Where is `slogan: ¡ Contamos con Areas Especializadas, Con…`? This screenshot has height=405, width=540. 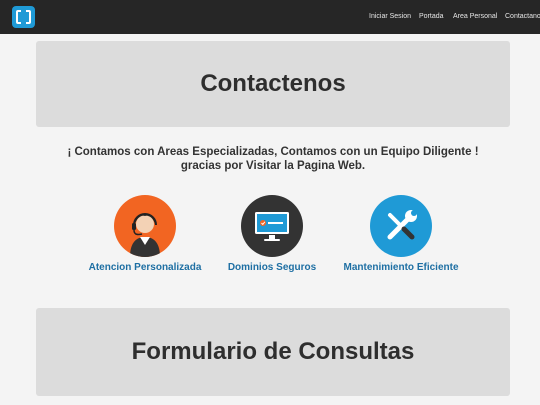
slogan: ¡ Contamos con Areas Especializadas, Con… is located at coordinates (273, 159).